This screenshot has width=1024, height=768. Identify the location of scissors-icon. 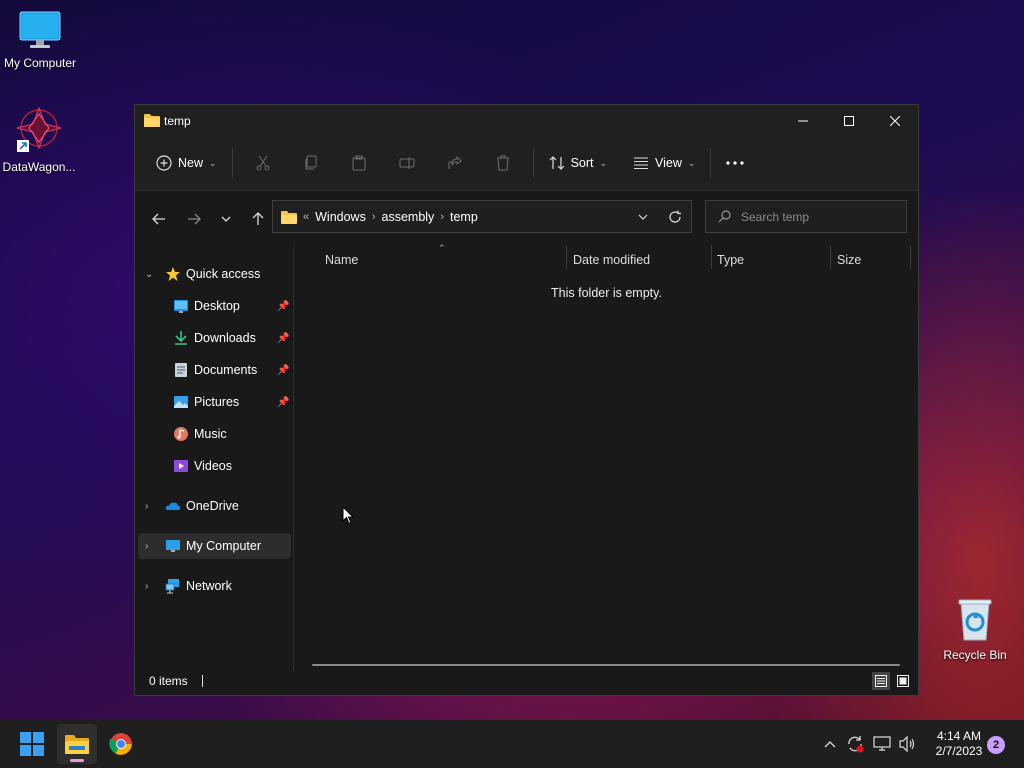
(263, 163).